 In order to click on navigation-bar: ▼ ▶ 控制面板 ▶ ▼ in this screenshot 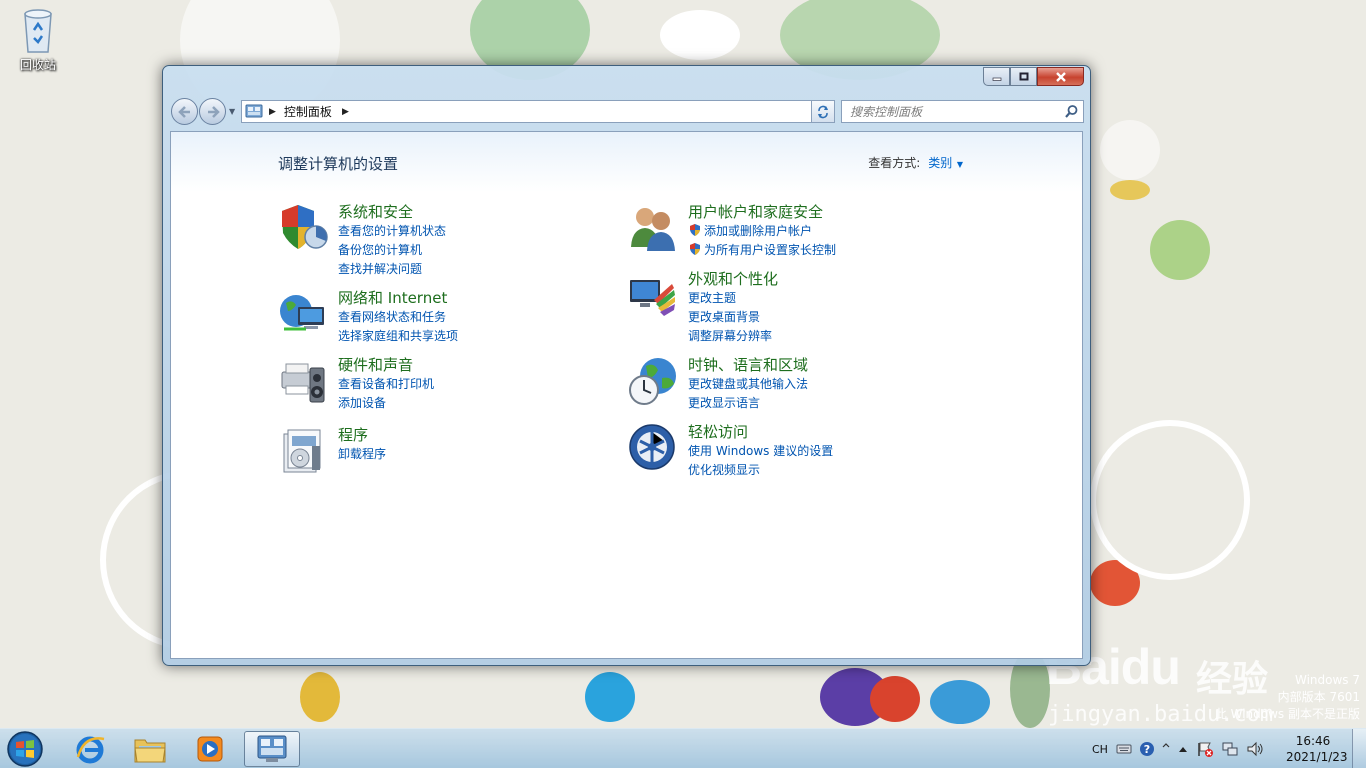, I will do `click(627, 112)`.